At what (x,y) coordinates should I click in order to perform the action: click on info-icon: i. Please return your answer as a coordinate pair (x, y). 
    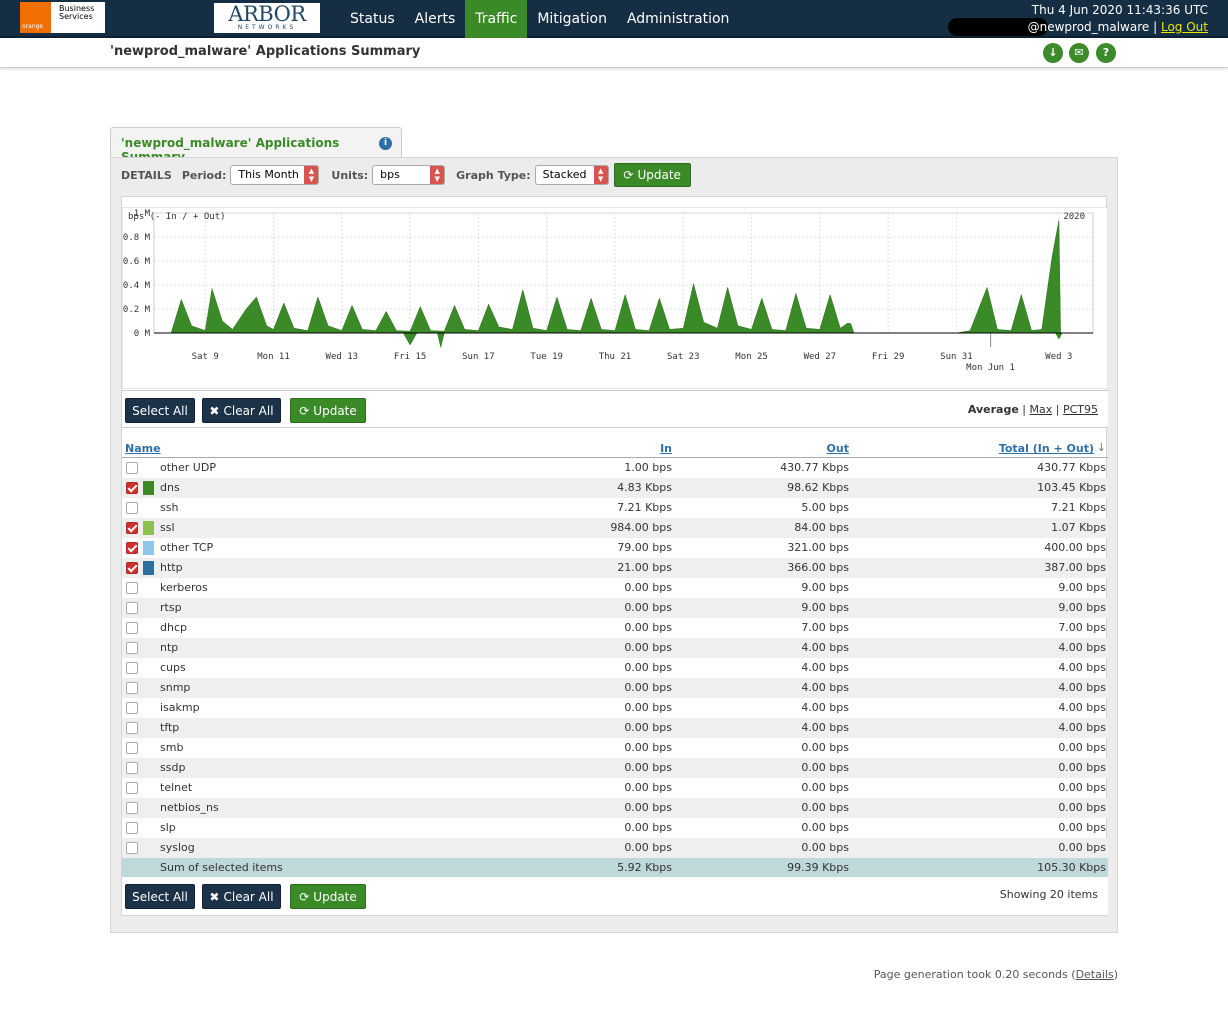
    Looking at the image, I should click on (385, 143).